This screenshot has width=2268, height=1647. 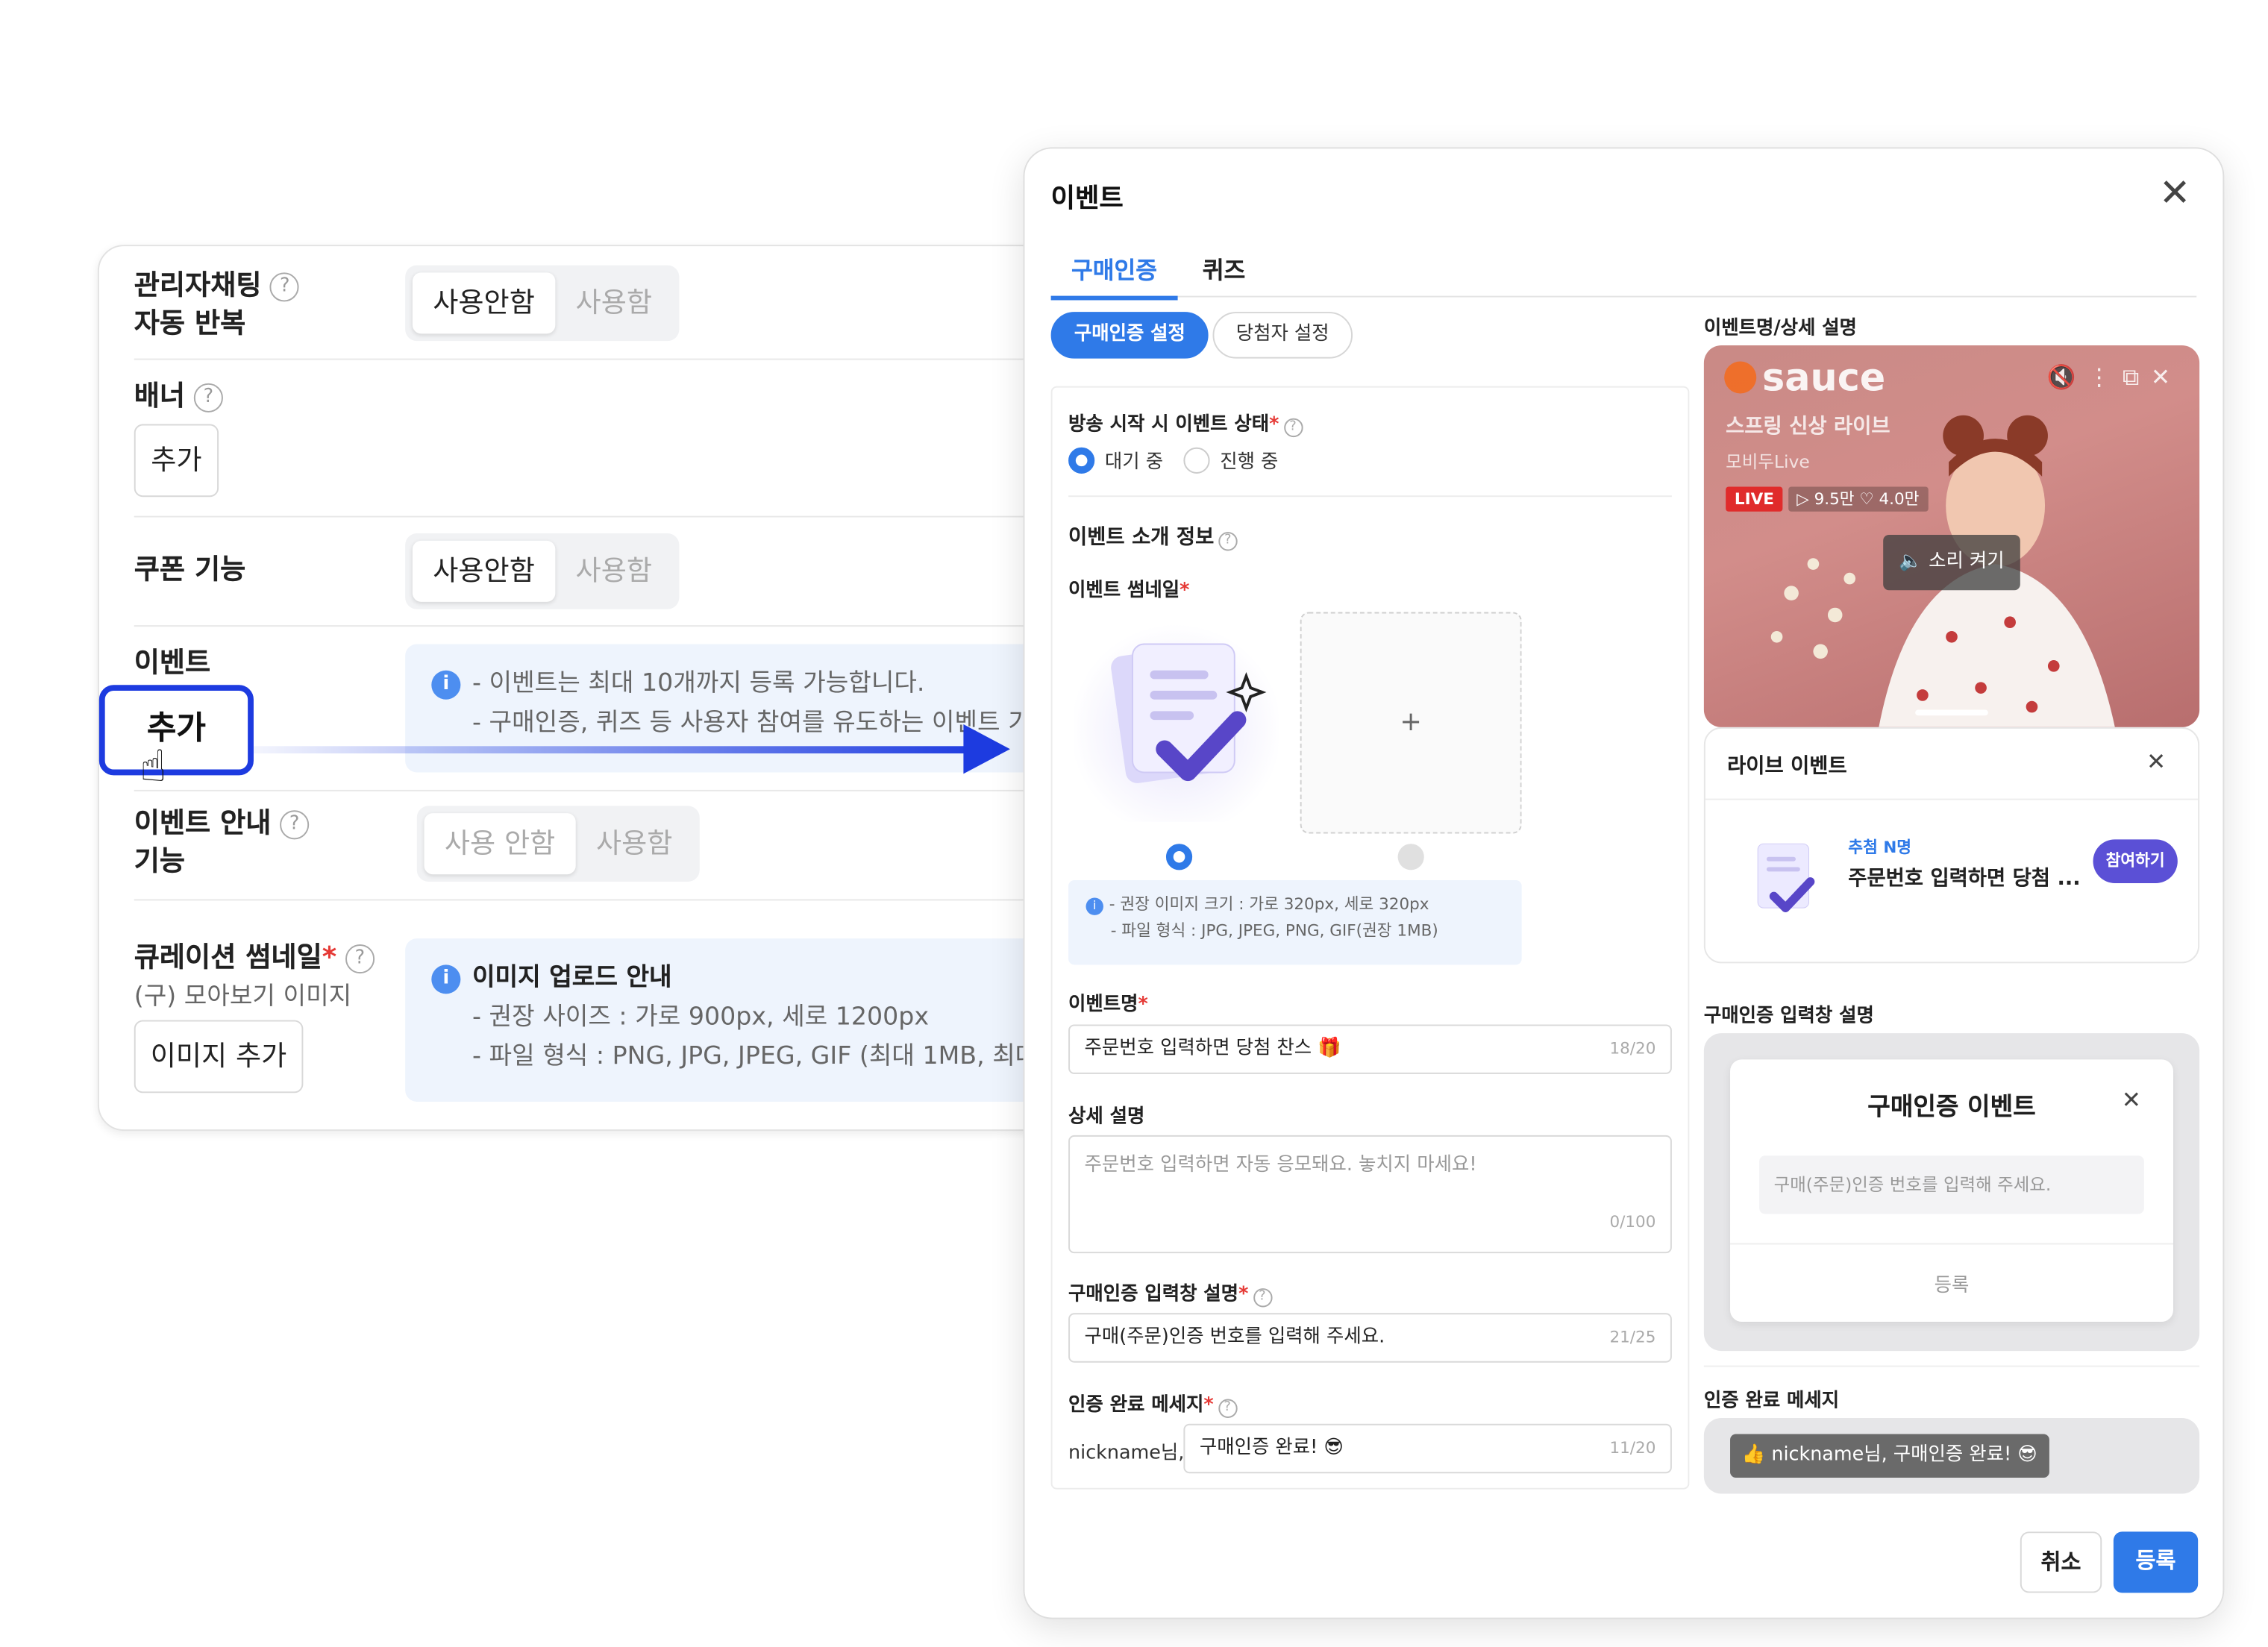 What do you see at coordinates (1804, 379) in the screenshot?
I see `brand-logo: sauce` at bounding box center [1804, 379].